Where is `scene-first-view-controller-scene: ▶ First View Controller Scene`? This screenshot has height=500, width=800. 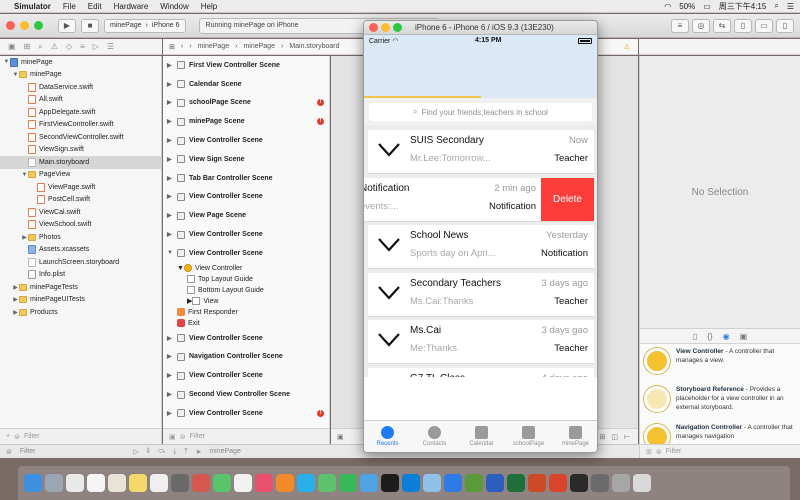
scene-first-view-controller-scene: ▶ First View Controller Scene is located at coordinates (246, 65).